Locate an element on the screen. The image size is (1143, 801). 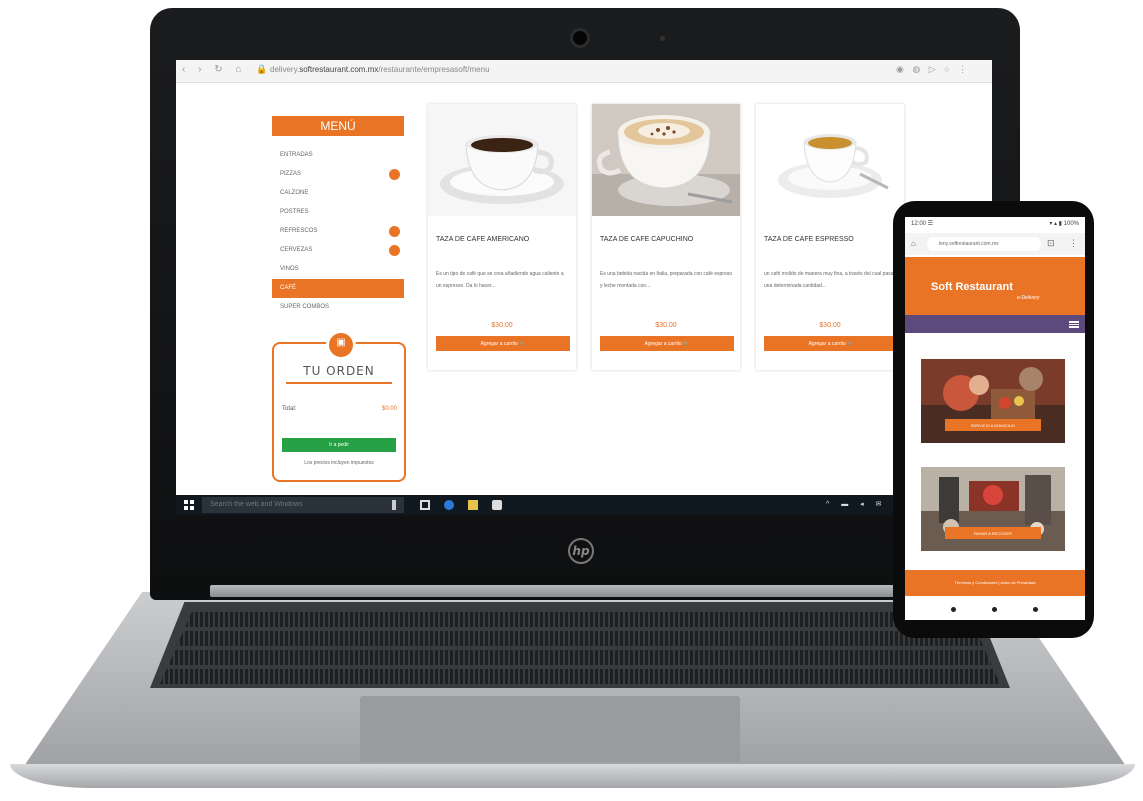
laptop-keys is located at coordinates (580, 646).